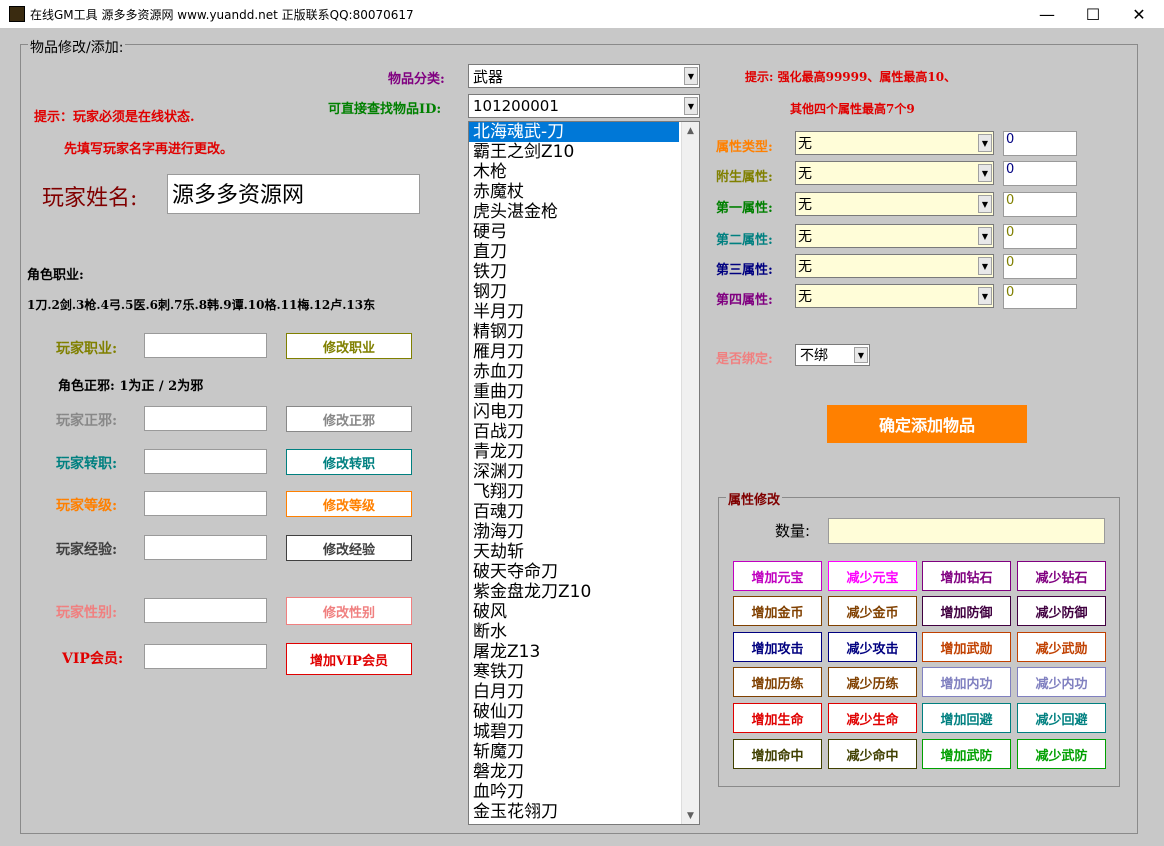 This screenshot has height=846, width=1164. I want to click on align-input, so click(205, 418).